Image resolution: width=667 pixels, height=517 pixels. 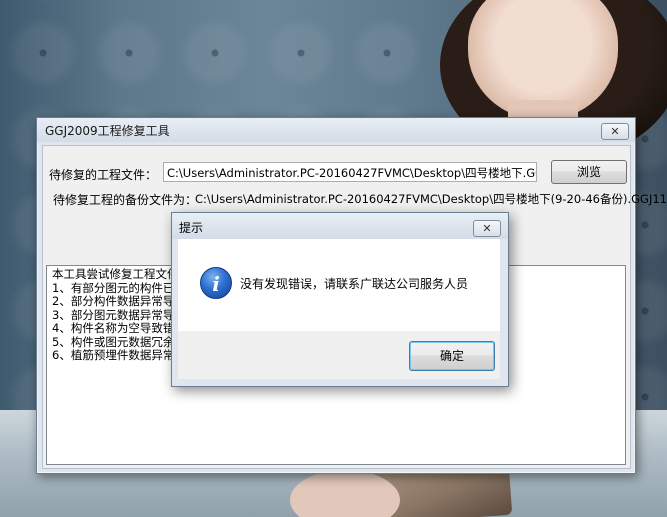 What do you see at coordinates (216, 283) in the screenshot?
I see `information-icon: i` at bounding box center [216, 283].